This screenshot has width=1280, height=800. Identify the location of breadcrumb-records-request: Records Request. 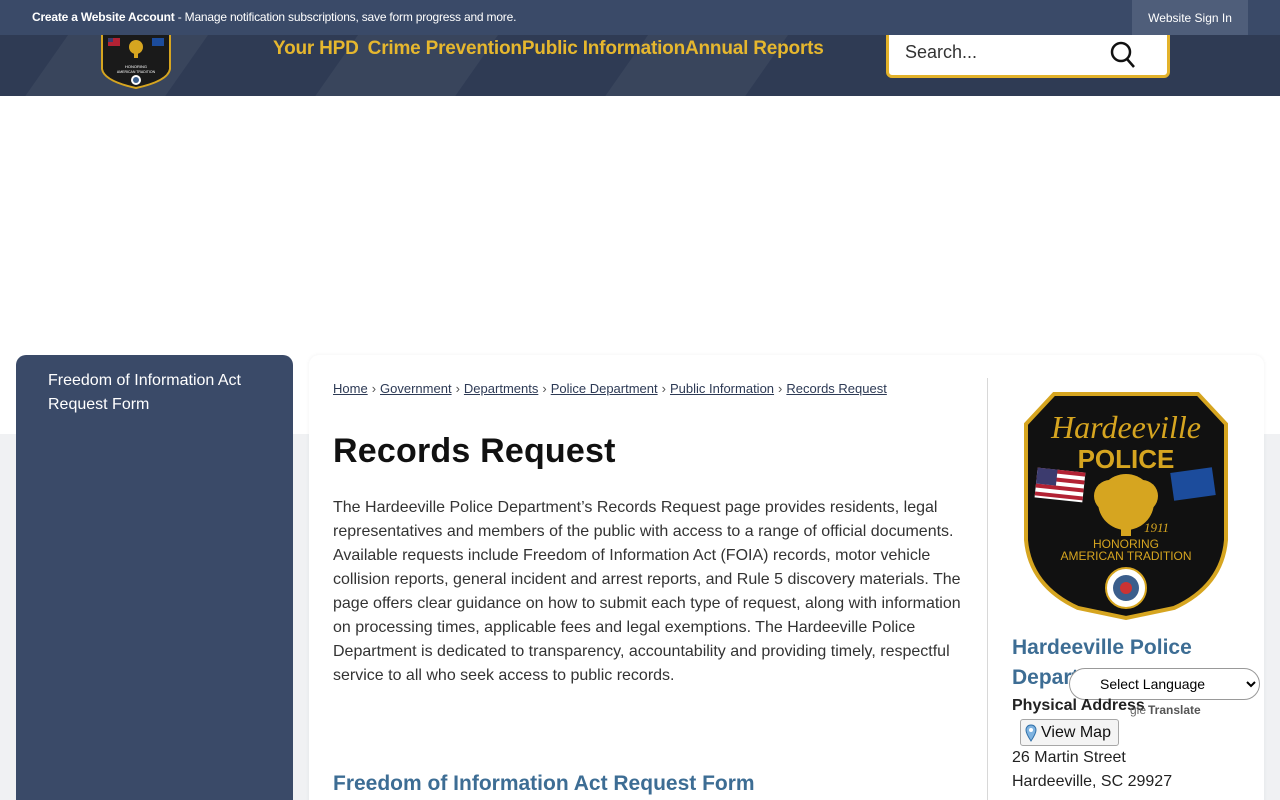
(836, 388).